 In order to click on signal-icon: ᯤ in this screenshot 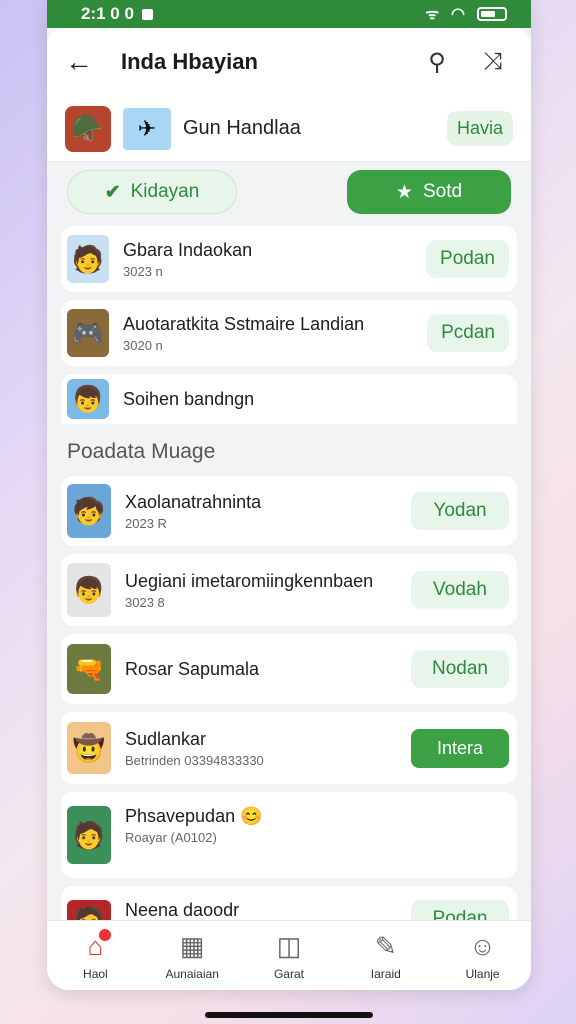, I will do `click(432, 14)`.